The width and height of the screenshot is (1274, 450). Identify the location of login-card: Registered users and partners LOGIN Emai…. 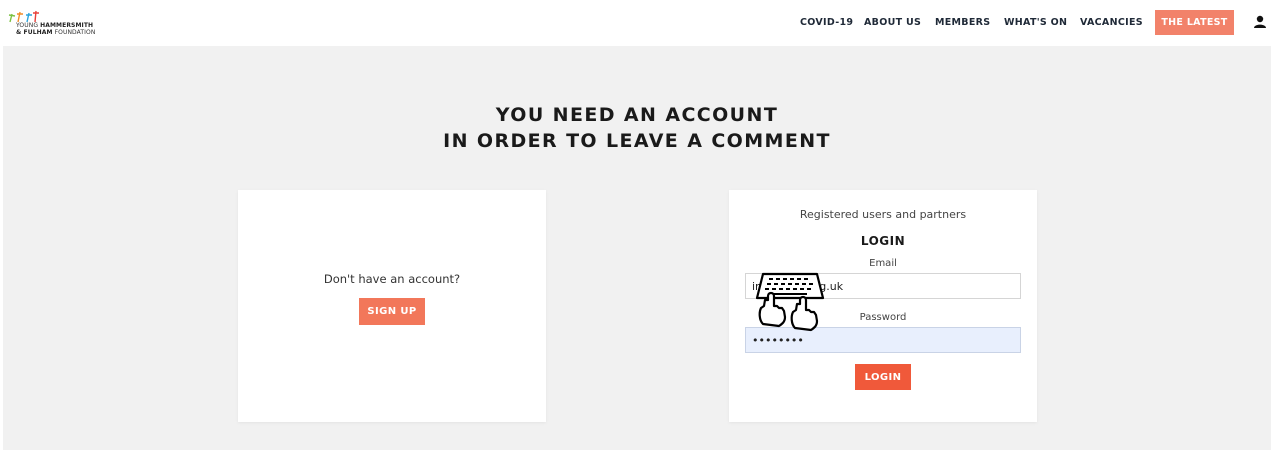
(883, 306).